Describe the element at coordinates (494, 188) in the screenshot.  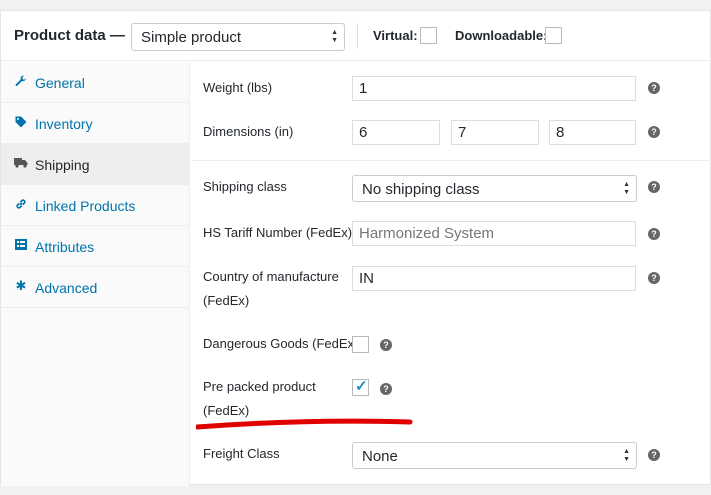
I see `shipping-class-select: No shipping class ▲ ▼` at that location.